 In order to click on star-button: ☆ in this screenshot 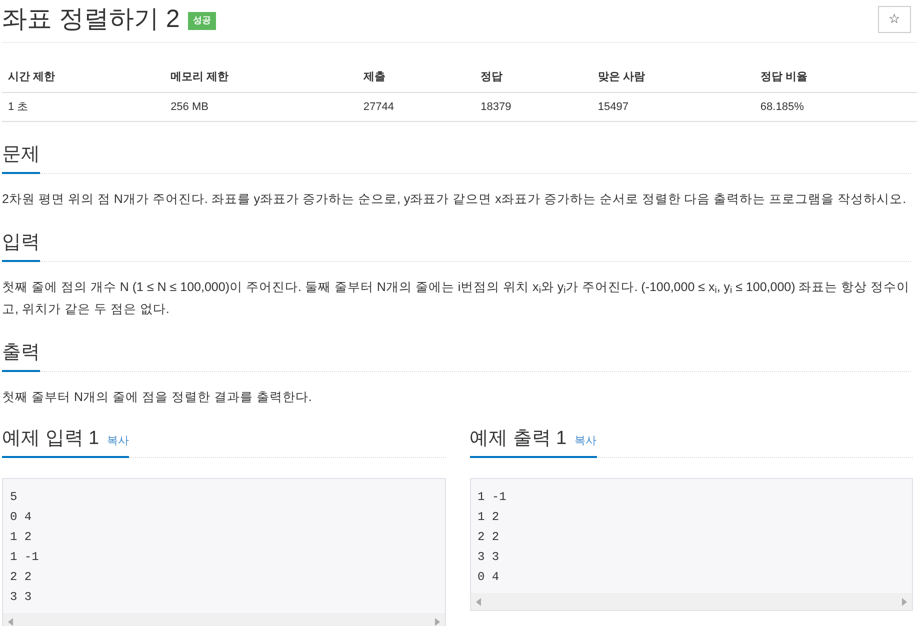, I will do `click(894, 19)`.